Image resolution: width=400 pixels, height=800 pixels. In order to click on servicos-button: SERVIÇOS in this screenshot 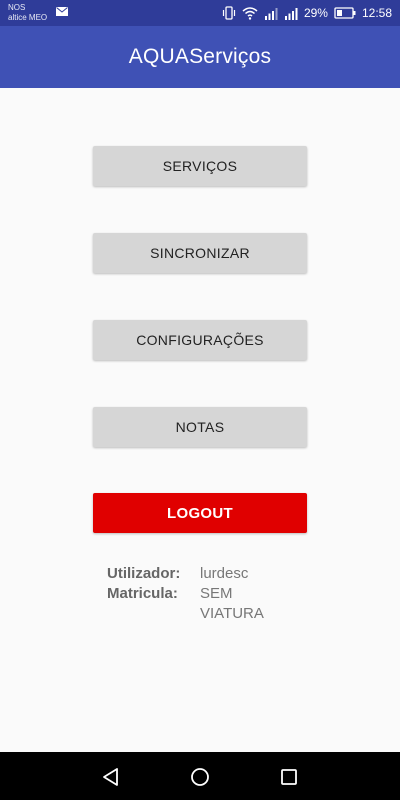, I will do `click(200, 166)`.